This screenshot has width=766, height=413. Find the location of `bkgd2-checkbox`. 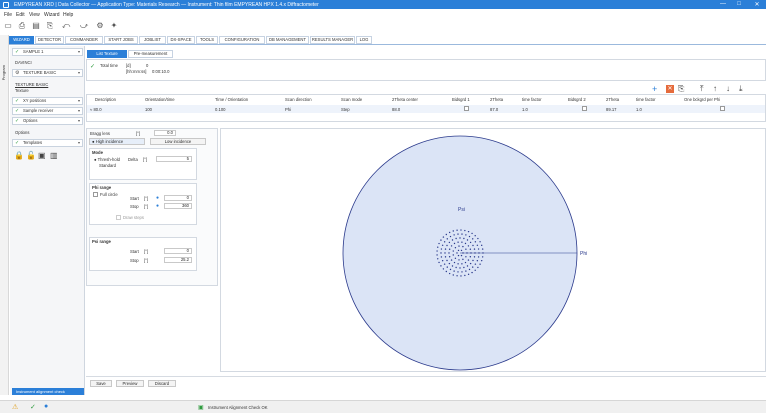

bkgd2-checkbox is located at coordinates (584, 108).